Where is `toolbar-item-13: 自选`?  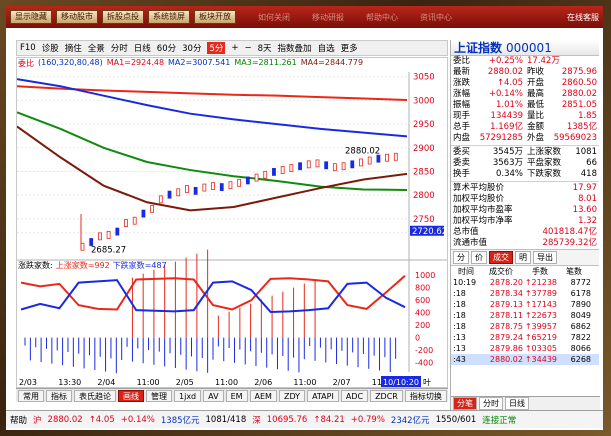 toolbar-item-13: 自选 is located at coordinates (326, 48).